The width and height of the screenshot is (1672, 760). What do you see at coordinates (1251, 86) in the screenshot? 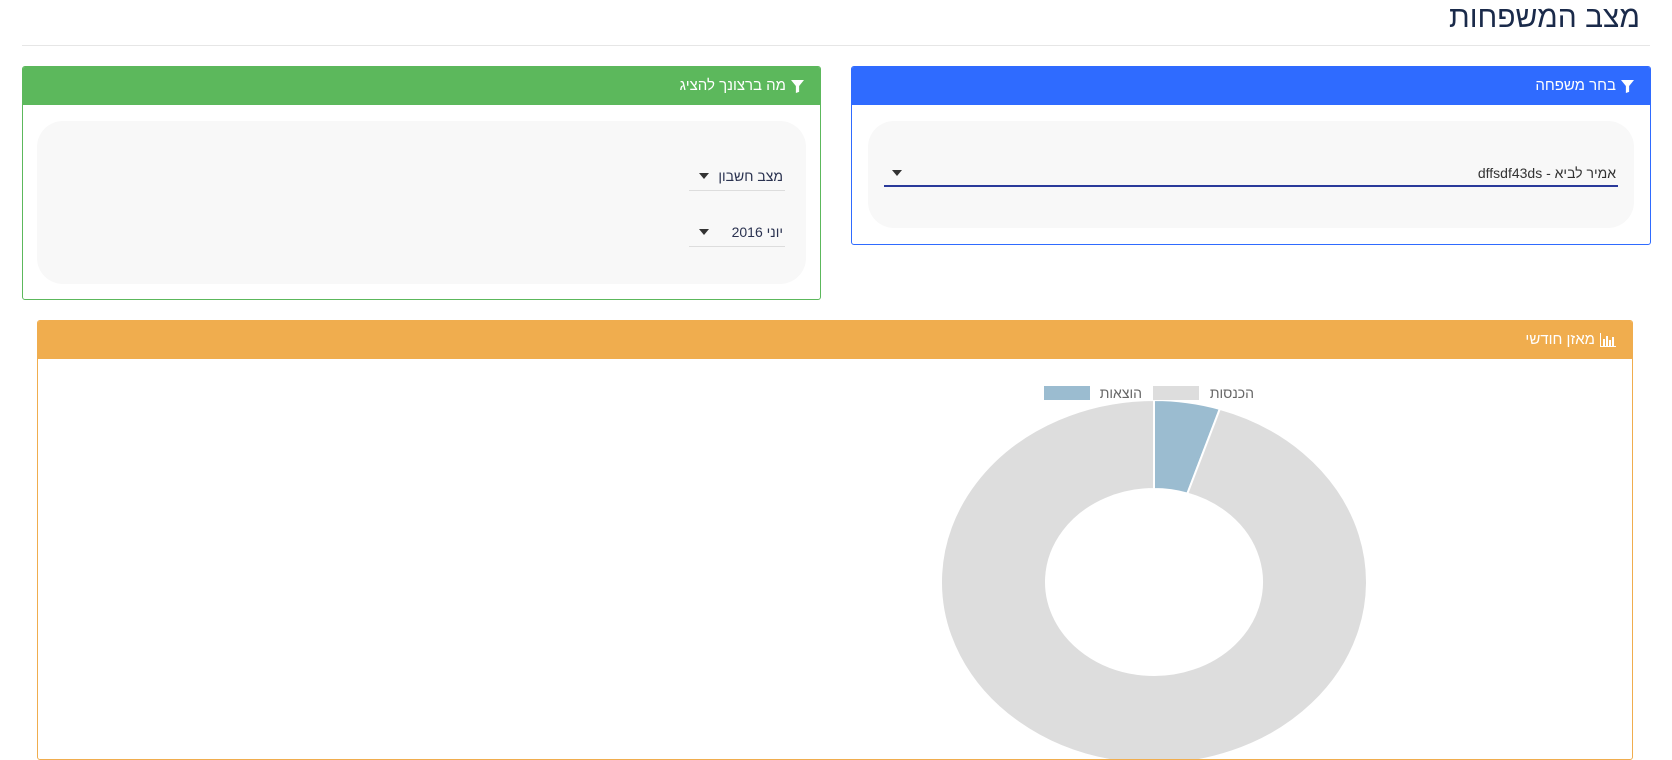
I see `family-panel-header: בחר משפחה` at bounding box center [1251, 86].